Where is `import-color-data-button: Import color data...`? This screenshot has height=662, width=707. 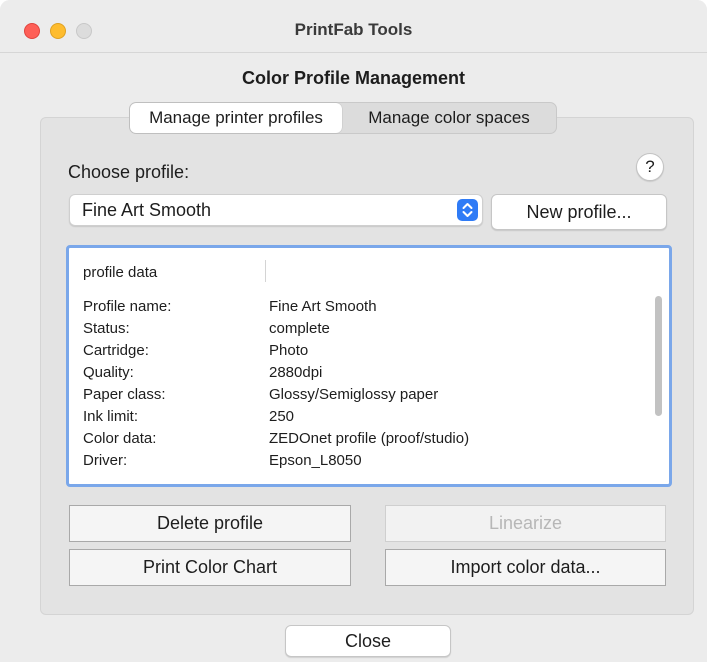 import-color-data-button: Import color data... is located at coordinates (525, 567).